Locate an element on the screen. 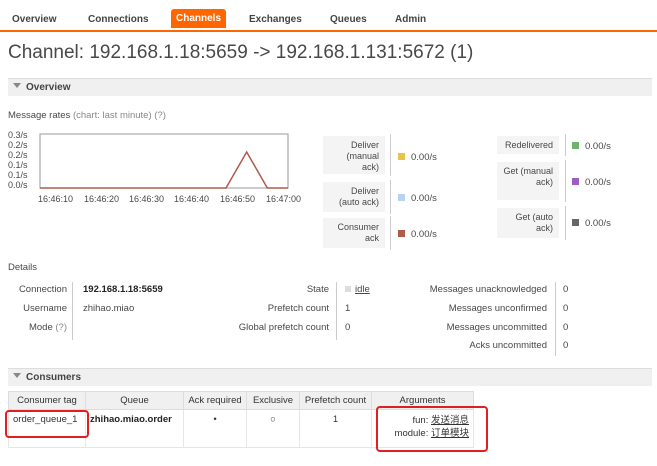 The image size is (657, 466). nav-connections: Connections is located at coordinates (118, 19).